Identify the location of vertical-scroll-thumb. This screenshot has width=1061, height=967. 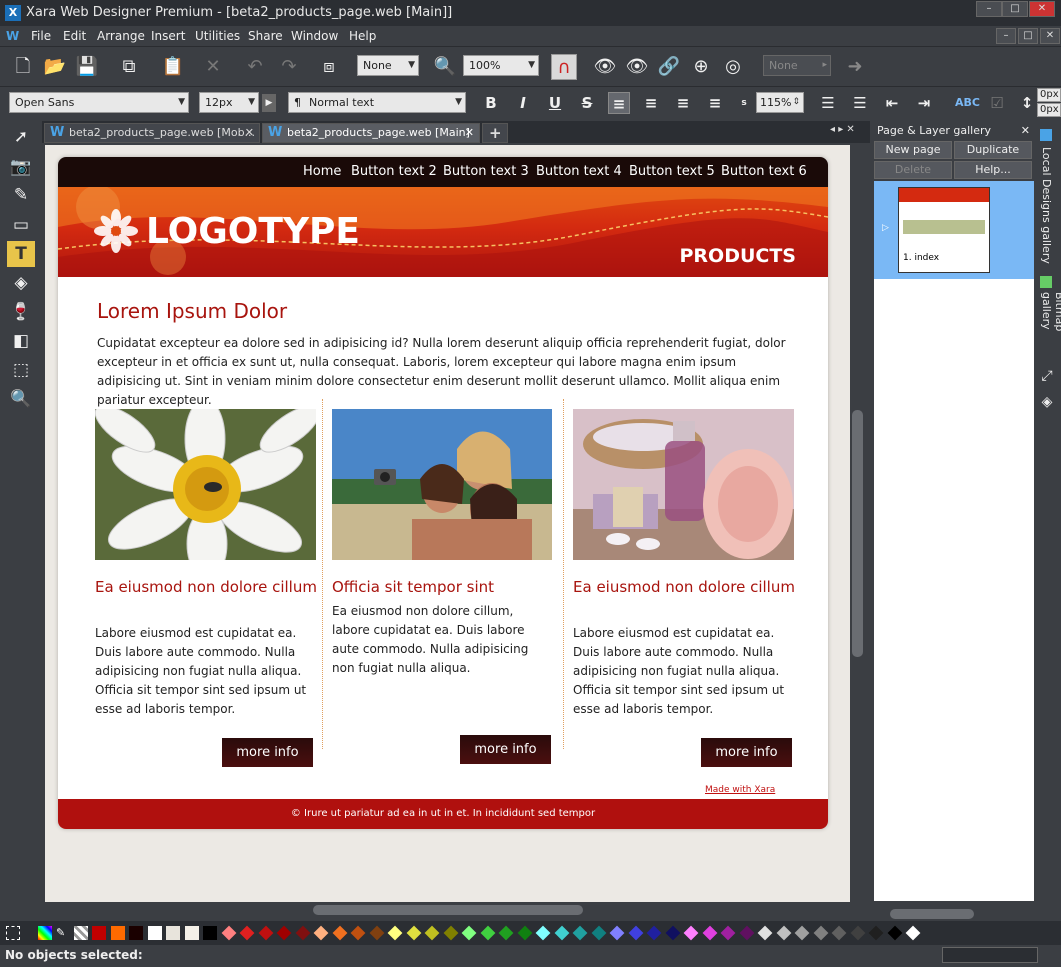
(857, 533).